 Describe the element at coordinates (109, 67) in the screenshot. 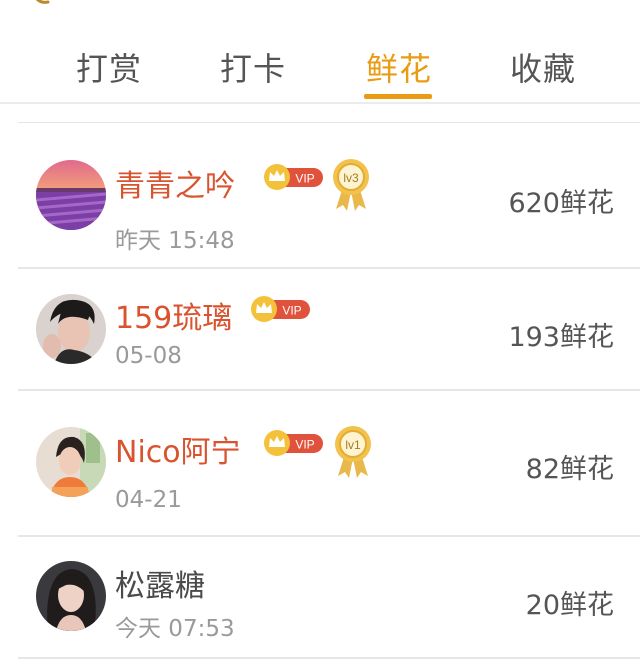

I see `tab-reward: 打赏` at that location.